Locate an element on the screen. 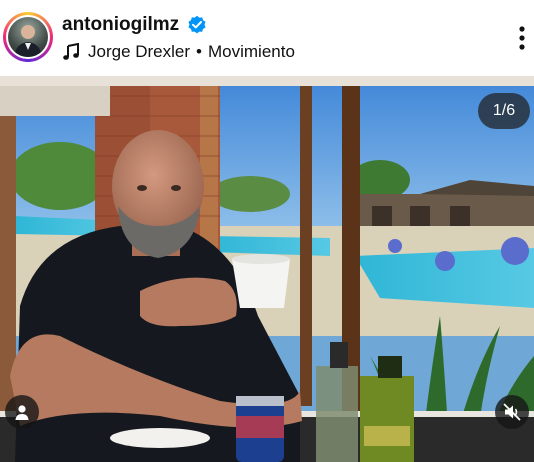  verified-badge-icon is located at coordinates (197, 24).